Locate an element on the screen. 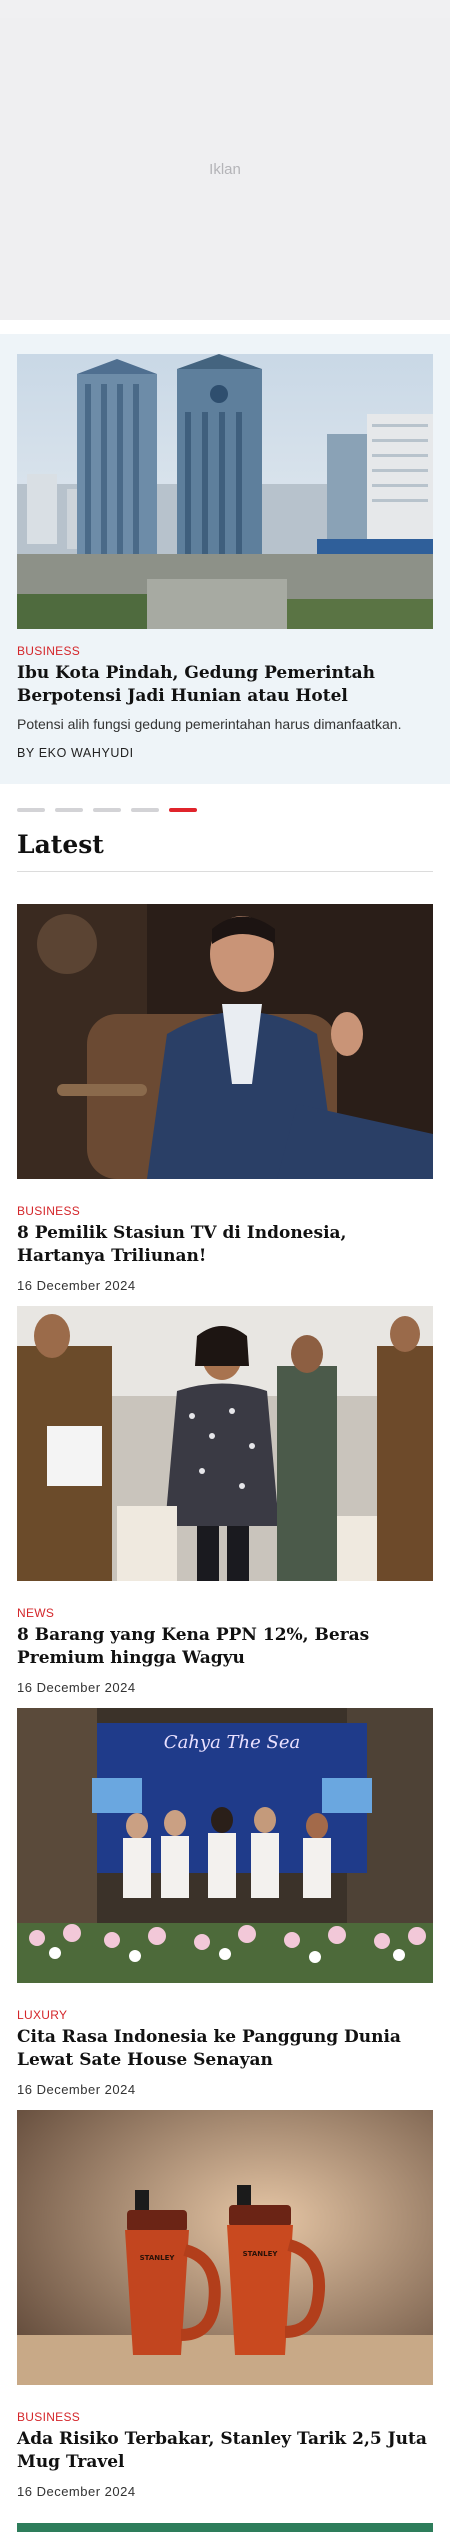 This screenshot has width=450, height=2532. carousel-dot-active is located at coordinates (183, 810).